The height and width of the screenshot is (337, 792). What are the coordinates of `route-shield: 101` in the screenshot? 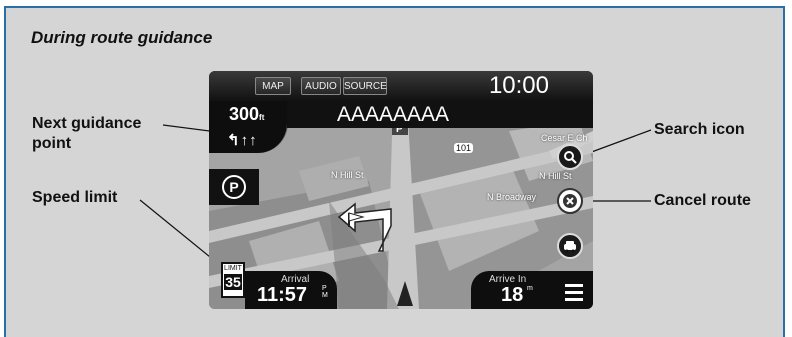 It's located at (464, 148).